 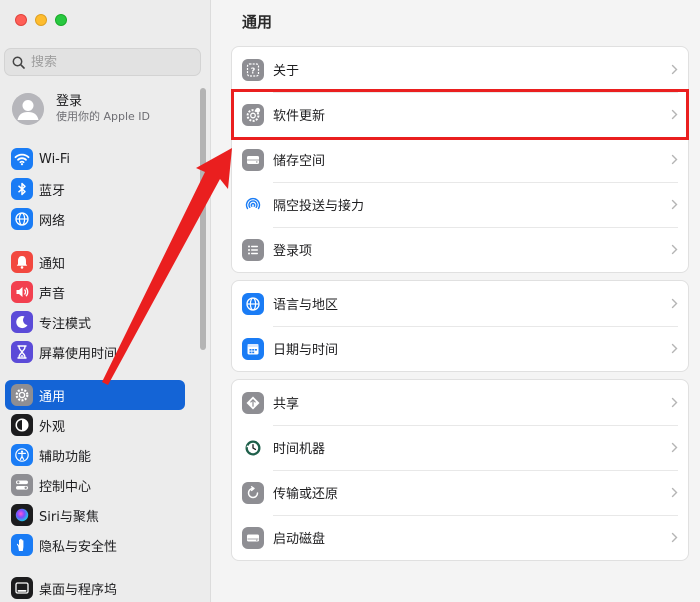 I want to click on sidebar-item-label: 声音, so click(x=52, y=294).